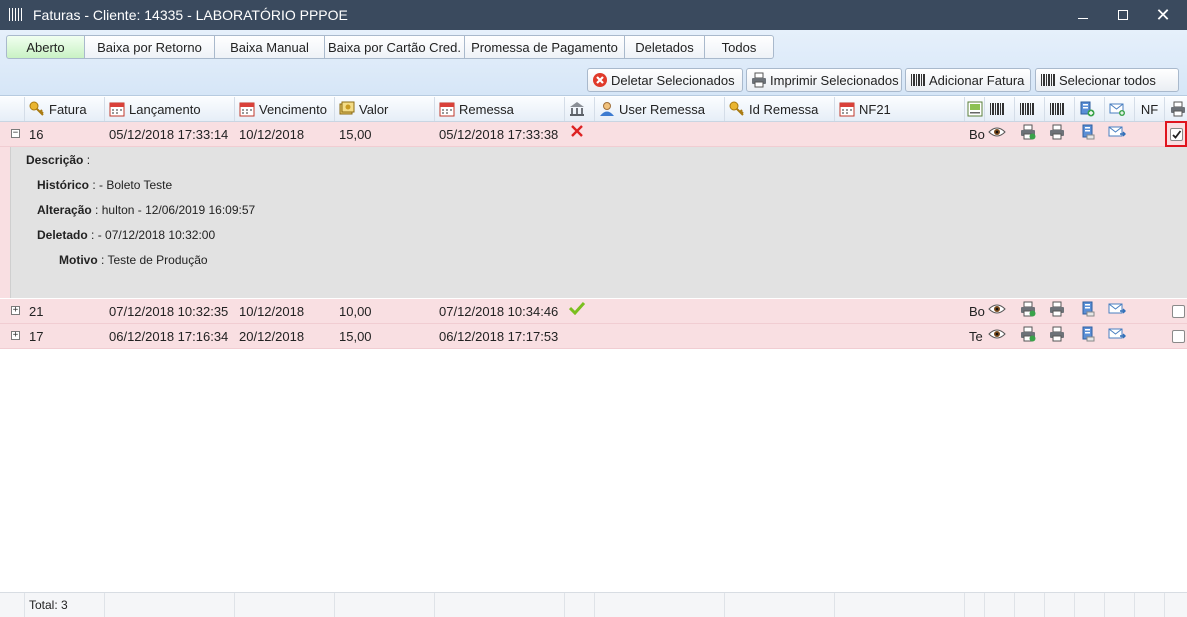 Image resolution: width=1187 pixels, height=617 pixels. I want to click on tab-baixa-por-cartao: Baixa por Cartão Cred., so click(395, 47).